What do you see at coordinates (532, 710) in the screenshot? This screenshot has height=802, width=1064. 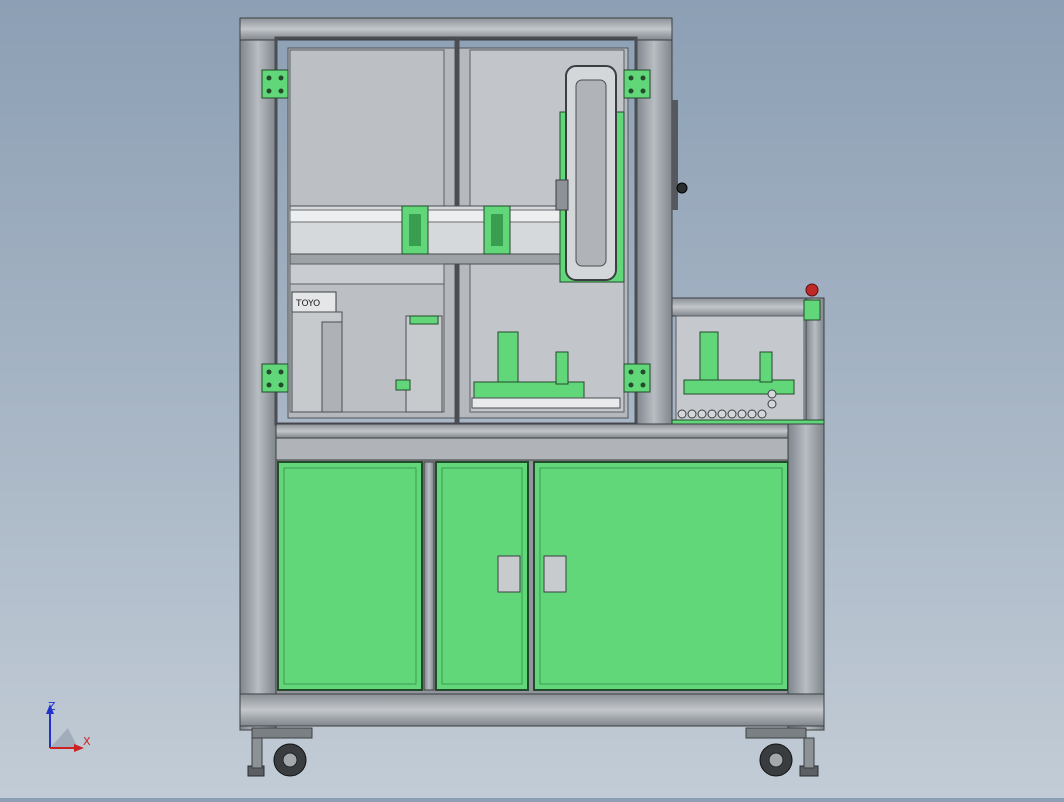 I see `base-beam` at bounding box center [532, 710].